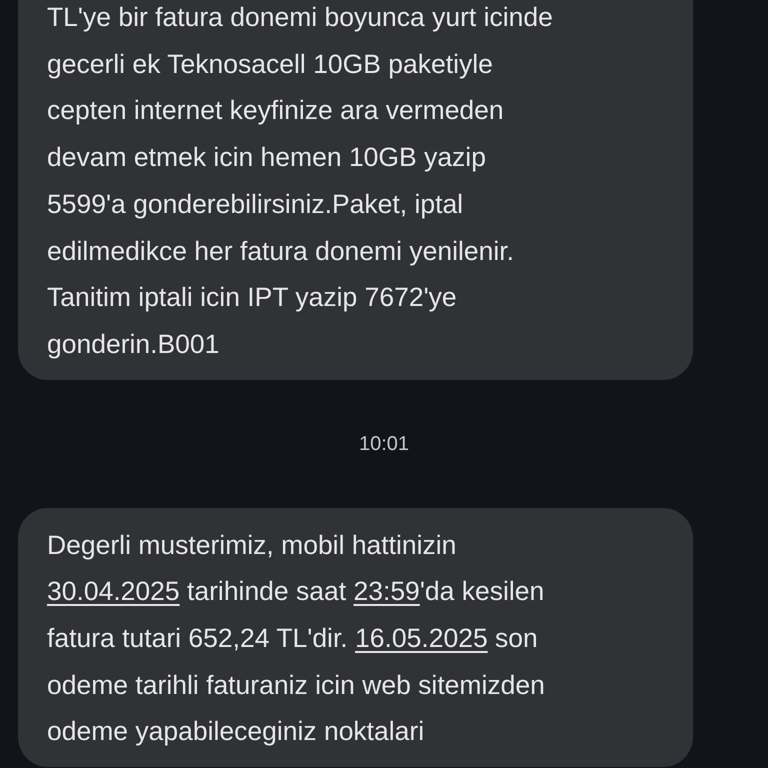 This screenshot has width=768, height=768. I want to click on date-link: 30.04.2025, so click(113, 591).